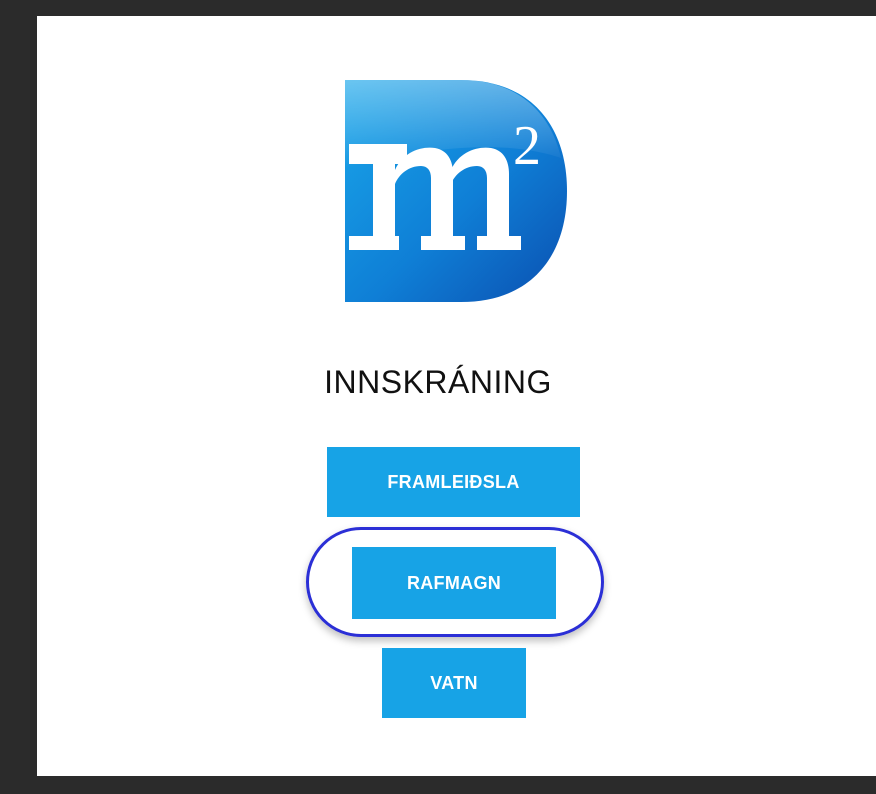 This screenshot has height=794, width=876. Describe the element at coordinates (456, 191) in the screenshot. I see `m2-logo-icon: 2` at that location.